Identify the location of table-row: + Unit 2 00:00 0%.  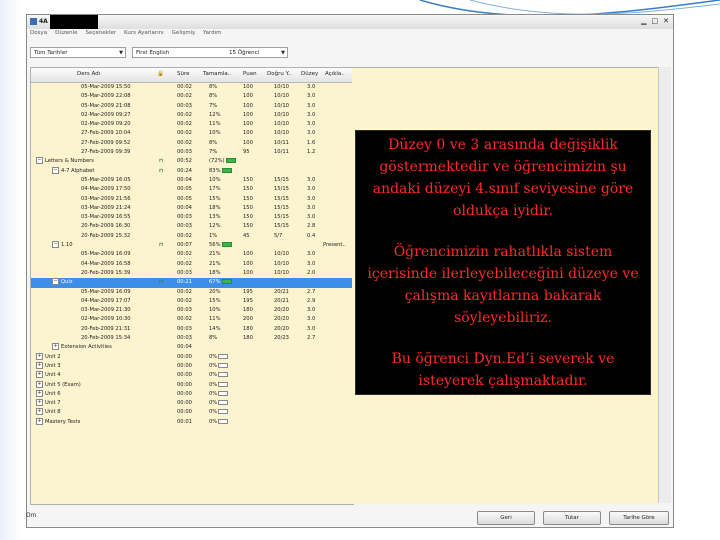
(192, 357).